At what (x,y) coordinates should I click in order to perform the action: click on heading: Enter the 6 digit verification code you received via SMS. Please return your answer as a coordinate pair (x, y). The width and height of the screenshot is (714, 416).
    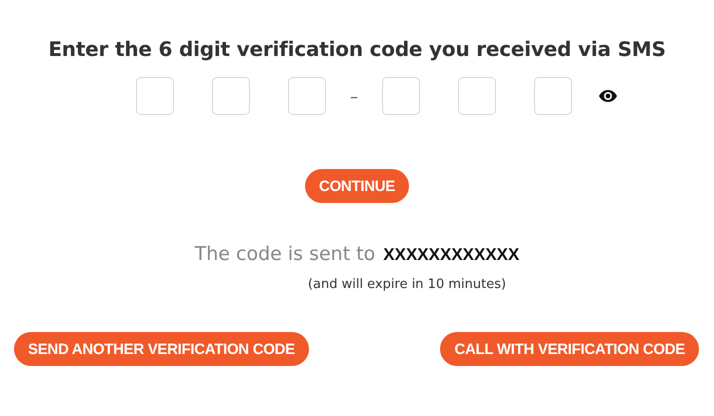
    Looking at the image, I should click on (357, 49).